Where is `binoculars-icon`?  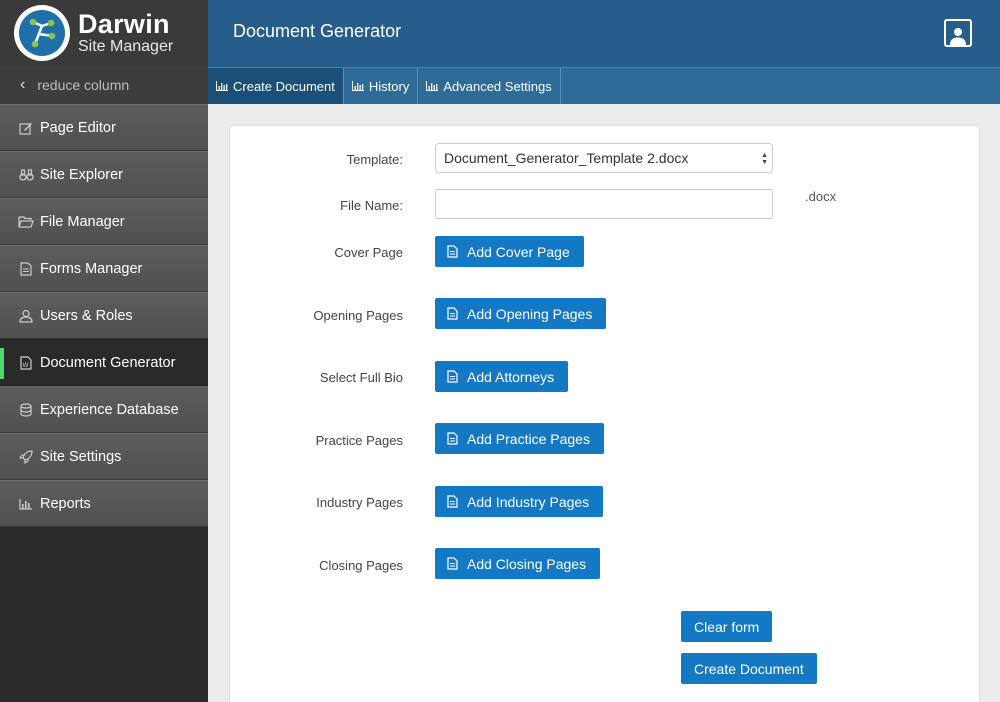
binoculars-icon is located at coordinates (26, 175).